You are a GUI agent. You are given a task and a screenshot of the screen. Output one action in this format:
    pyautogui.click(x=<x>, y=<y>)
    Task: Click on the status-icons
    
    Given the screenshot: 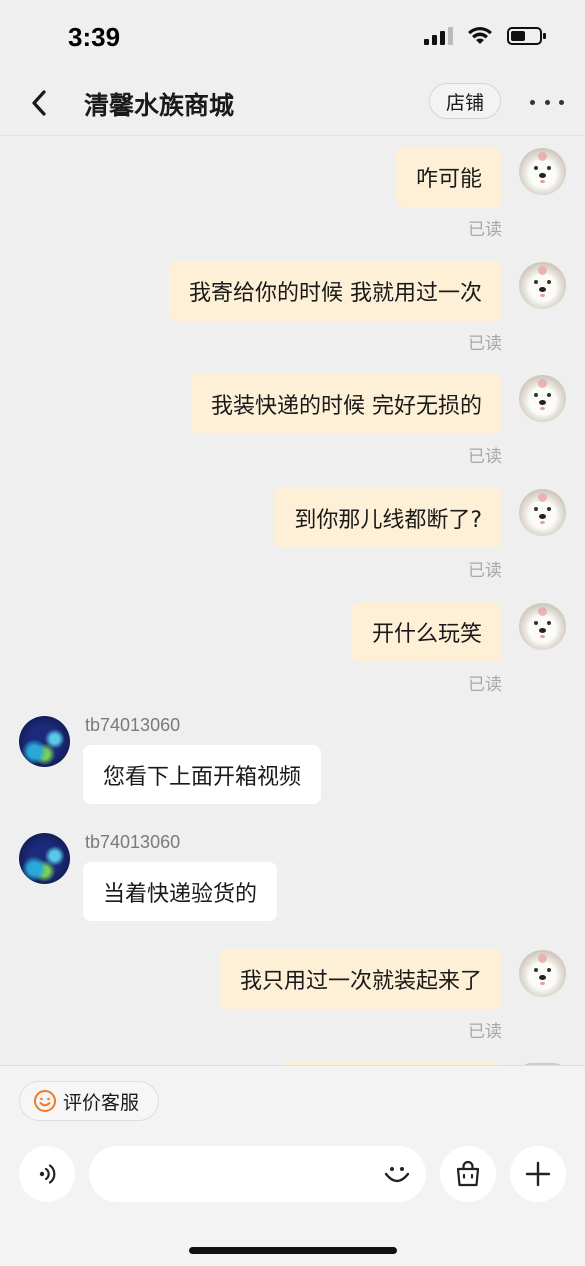 What is the action you would take?
    pyautogui.click(x=485, y=36)
    